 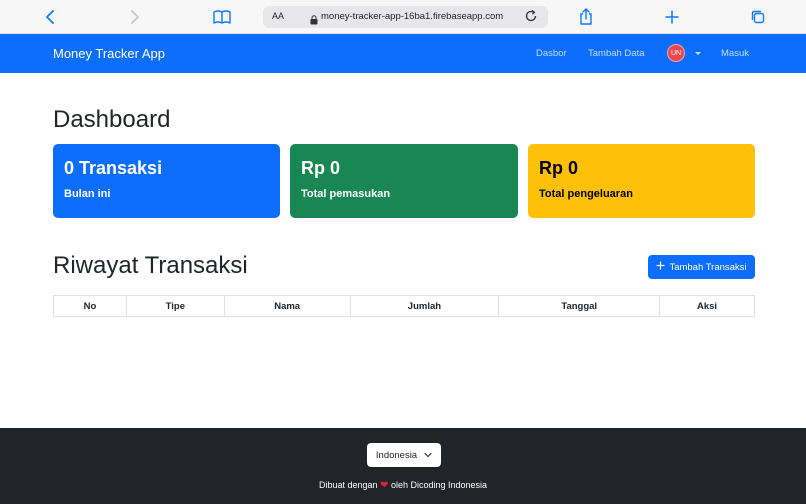 I want to click on text-size-button: AA, so click(x=278, y=16).